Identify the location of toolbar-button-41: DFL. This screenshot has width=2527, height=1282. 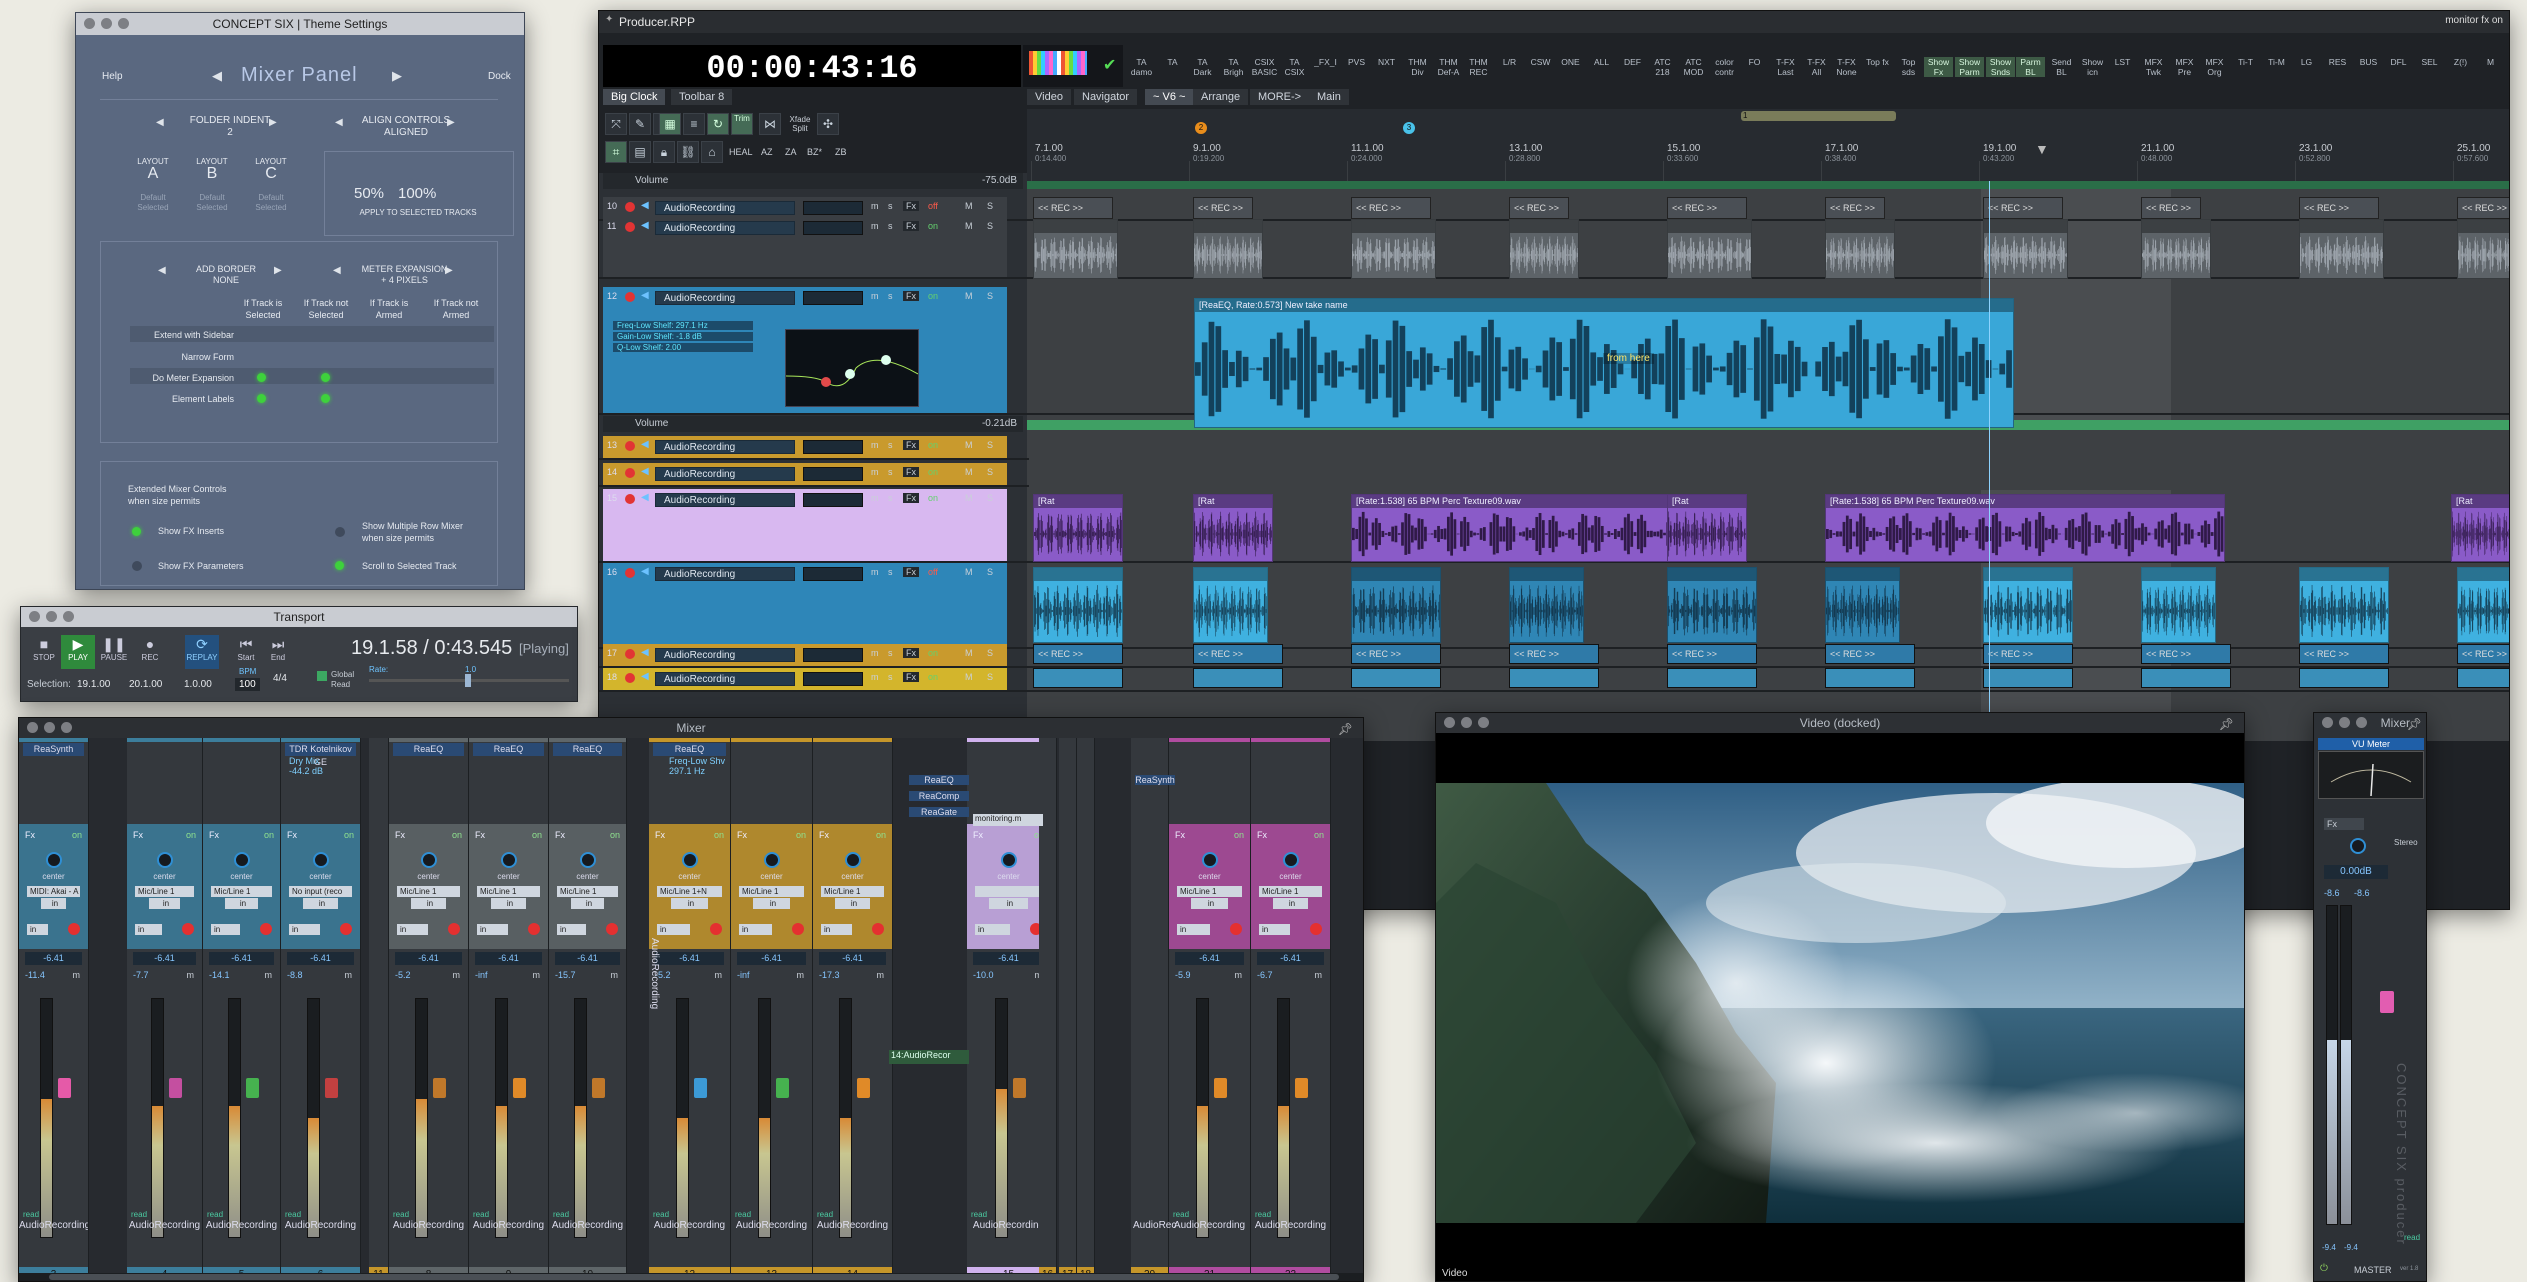
(2398, 62).